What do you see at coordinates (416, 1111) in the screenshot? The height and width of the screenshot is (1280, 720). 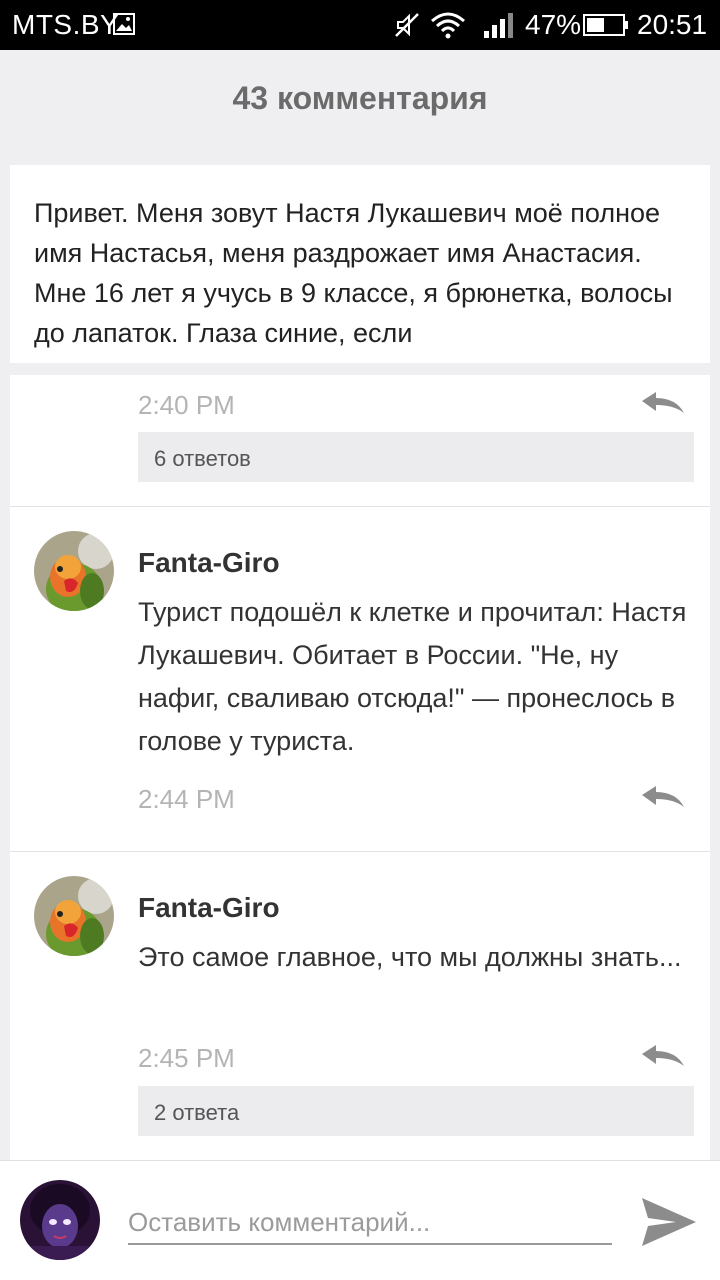 I see `replies-button: 2 ответа` at bounding box center [416, 1111].